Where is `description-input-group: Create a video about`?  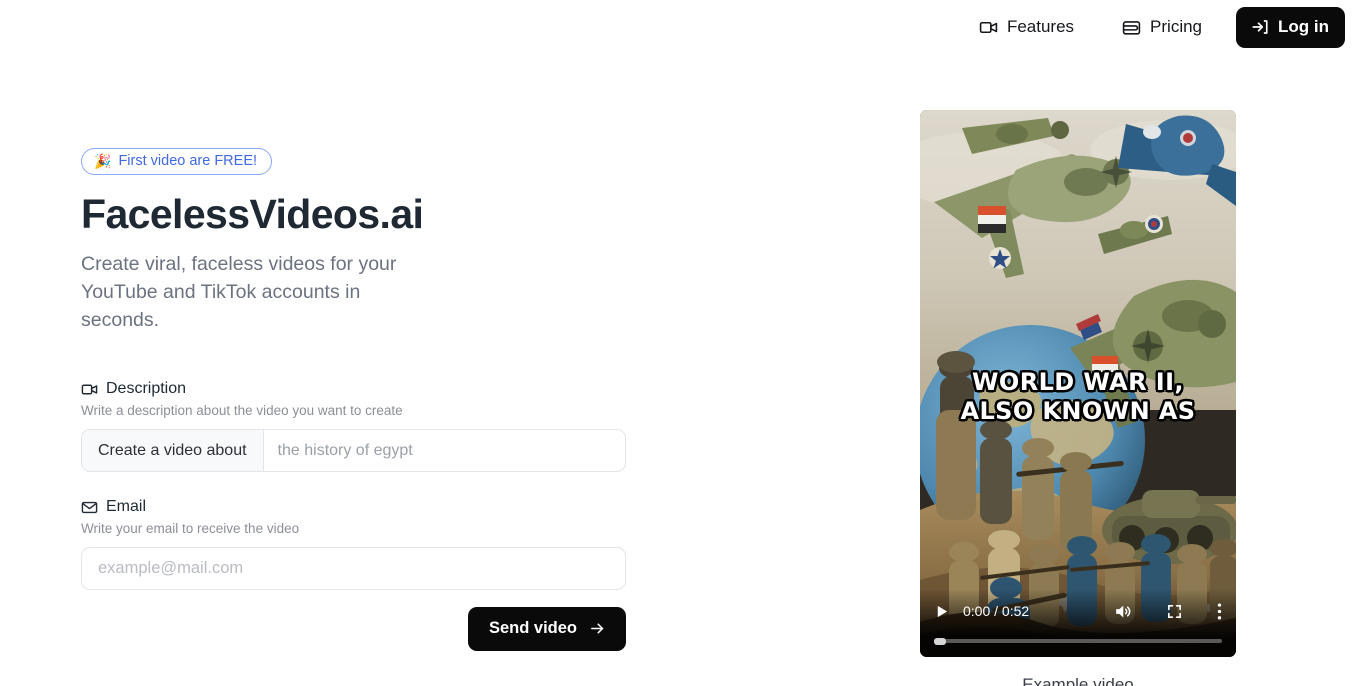
description-input-group: Create a video about is located at coordinates (353, 451).